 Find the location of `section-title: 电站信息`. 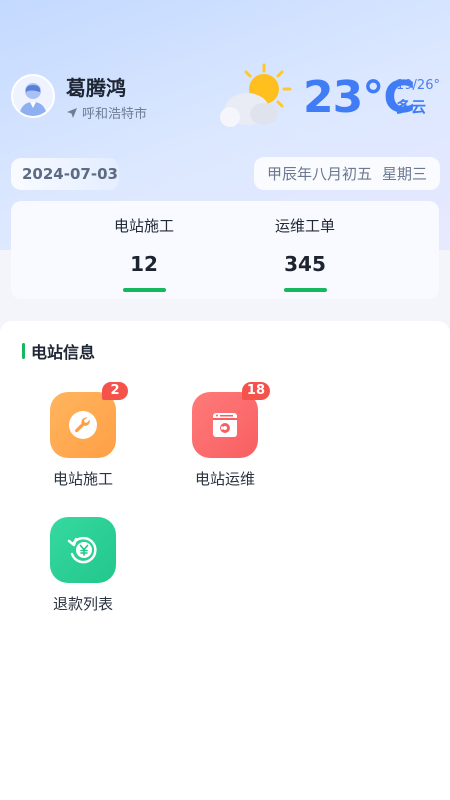

section-title: 电站信息 is located at coordinates (59, 351).